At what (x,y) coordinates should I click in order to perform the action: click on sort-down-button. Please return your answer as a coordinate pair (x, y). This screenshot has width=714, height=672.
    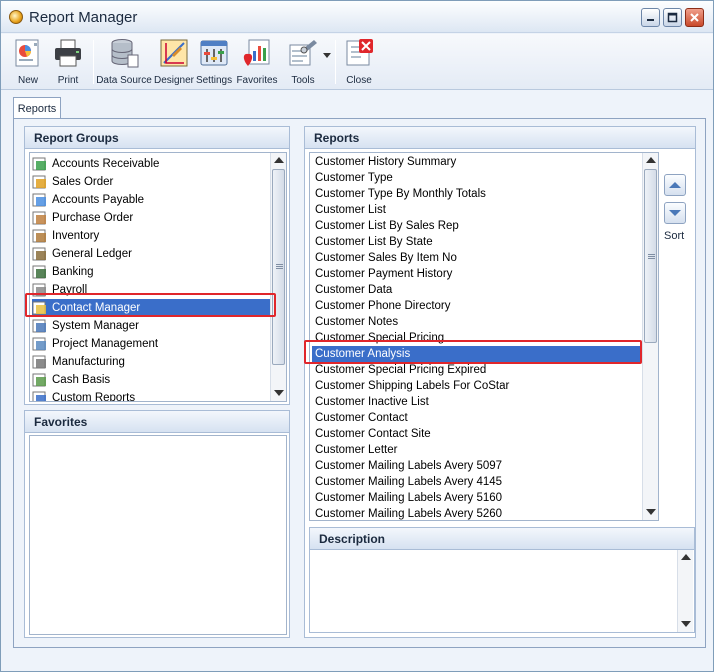
    Looking at the image, I should click on (675, 213).